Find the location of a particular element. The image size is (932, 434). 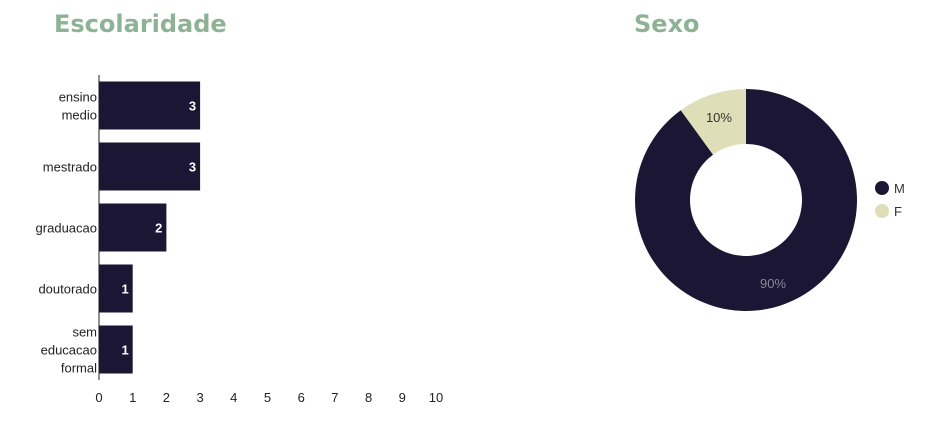

category-label: doutorado is located at coordinates (67, 289).